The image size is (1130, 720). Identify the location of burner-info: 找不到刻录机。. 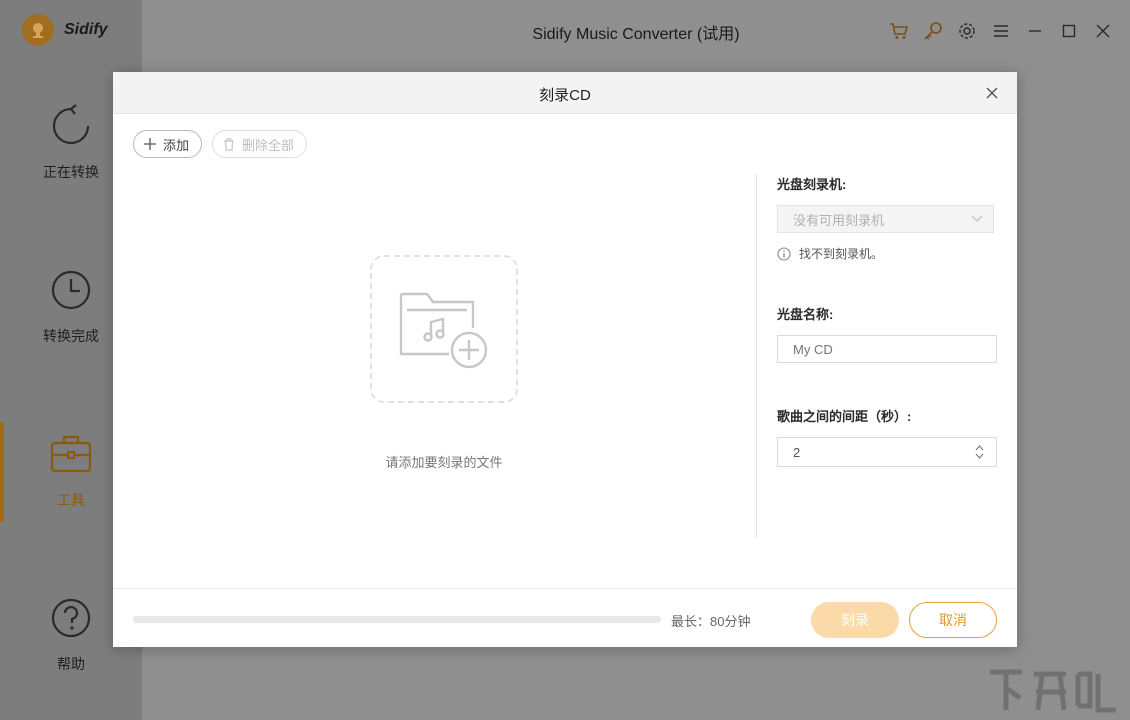
(887, 253).